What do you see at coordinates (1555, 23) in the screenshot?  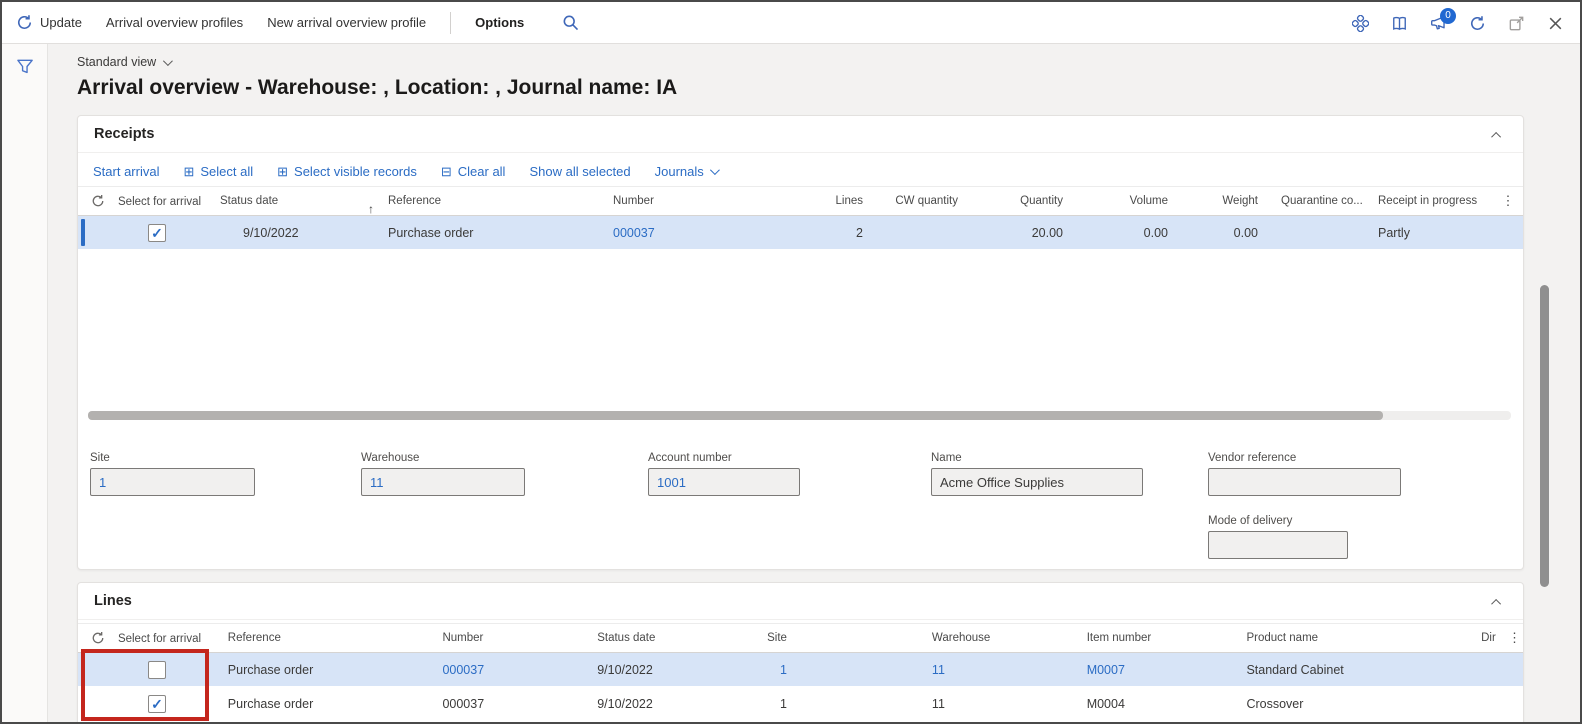 I see `close-icon` at bounding box center [1555, 23].